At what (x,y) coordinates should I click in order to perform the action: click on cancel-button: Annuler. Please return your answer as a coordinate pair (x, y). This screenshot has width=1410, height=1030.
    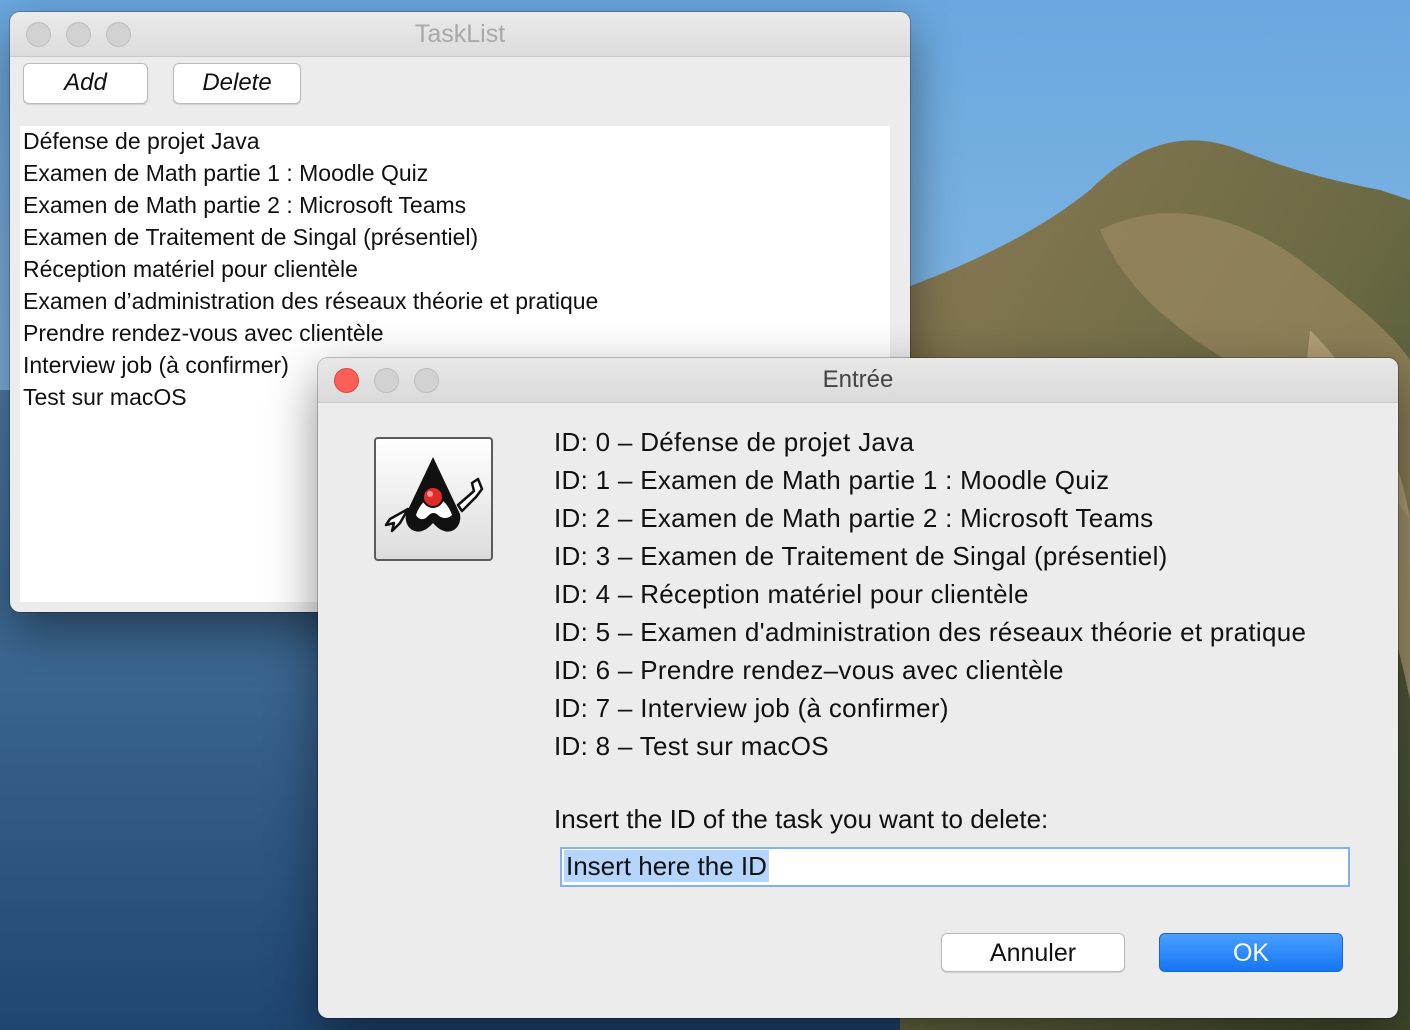
    Looking at the image, I should click on (1033, 952).